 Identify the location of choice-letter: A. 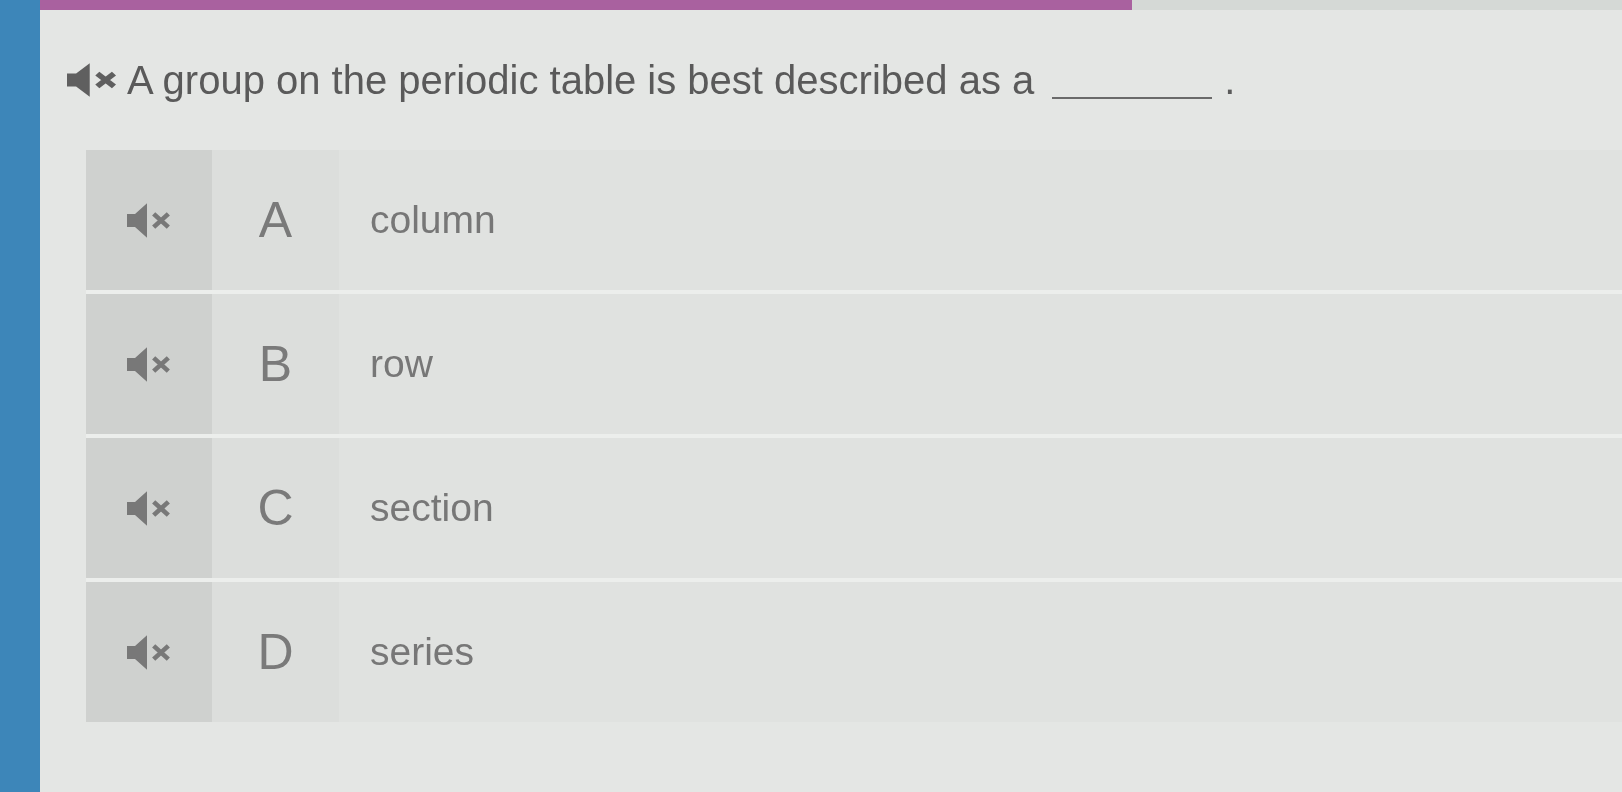
(275, 220).